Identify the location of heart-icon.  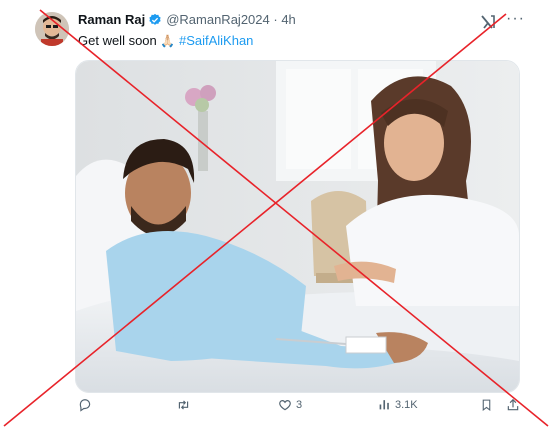
(285, 405).